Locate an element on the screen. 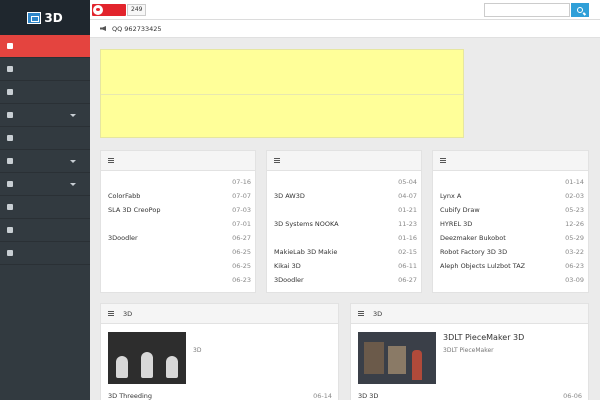 The image size is (600, 400). follower-count: 249 is located at coordinates (137, 10).